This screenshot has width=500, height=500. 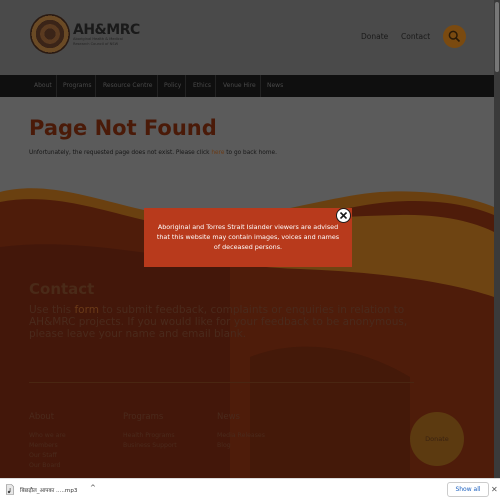 What do you see at coordinates (42, 417) in the screenshot?
I see `footer-about-heading: About` at bounding box center [42, 417].